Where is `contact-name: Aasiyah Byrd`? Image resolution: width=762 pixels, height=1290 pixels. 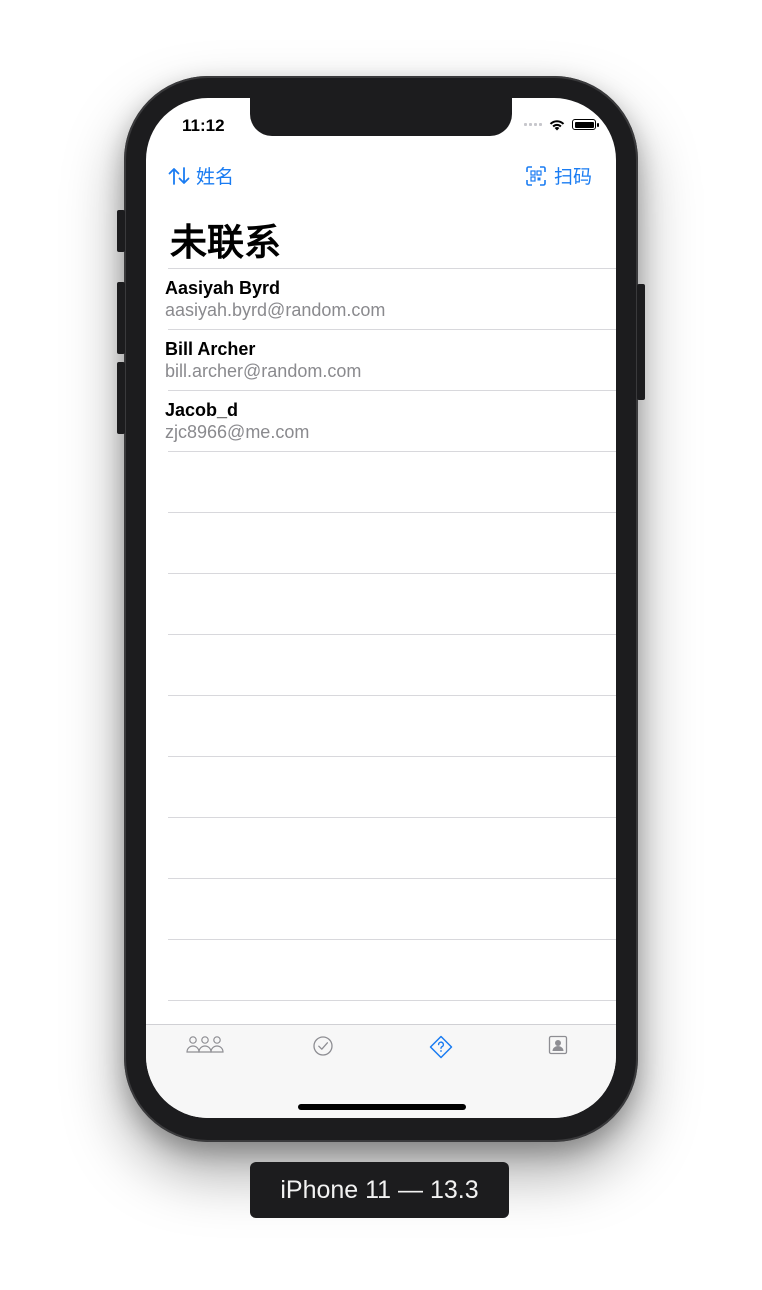 contact-name: Aasiyah Byrd is located at coordinates (223, 288).